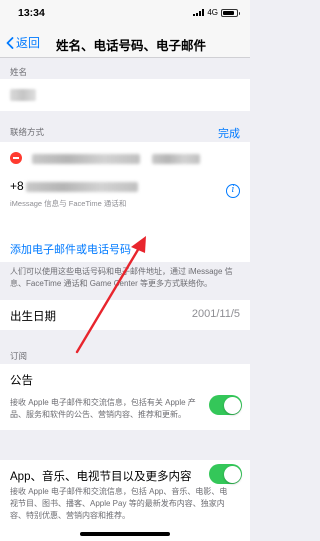  I want to click on network-type: 4G, so click(212, 12).